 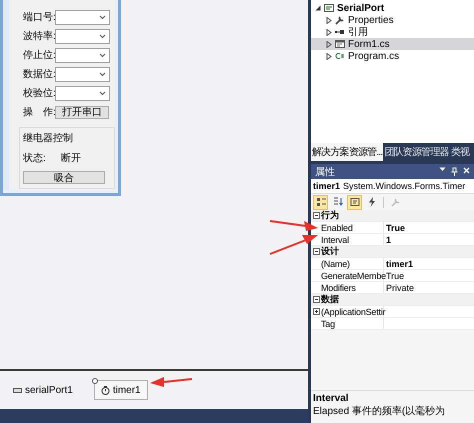 I want to click on panel-tab: 团队资源管理器, so click(x=416, y=152).